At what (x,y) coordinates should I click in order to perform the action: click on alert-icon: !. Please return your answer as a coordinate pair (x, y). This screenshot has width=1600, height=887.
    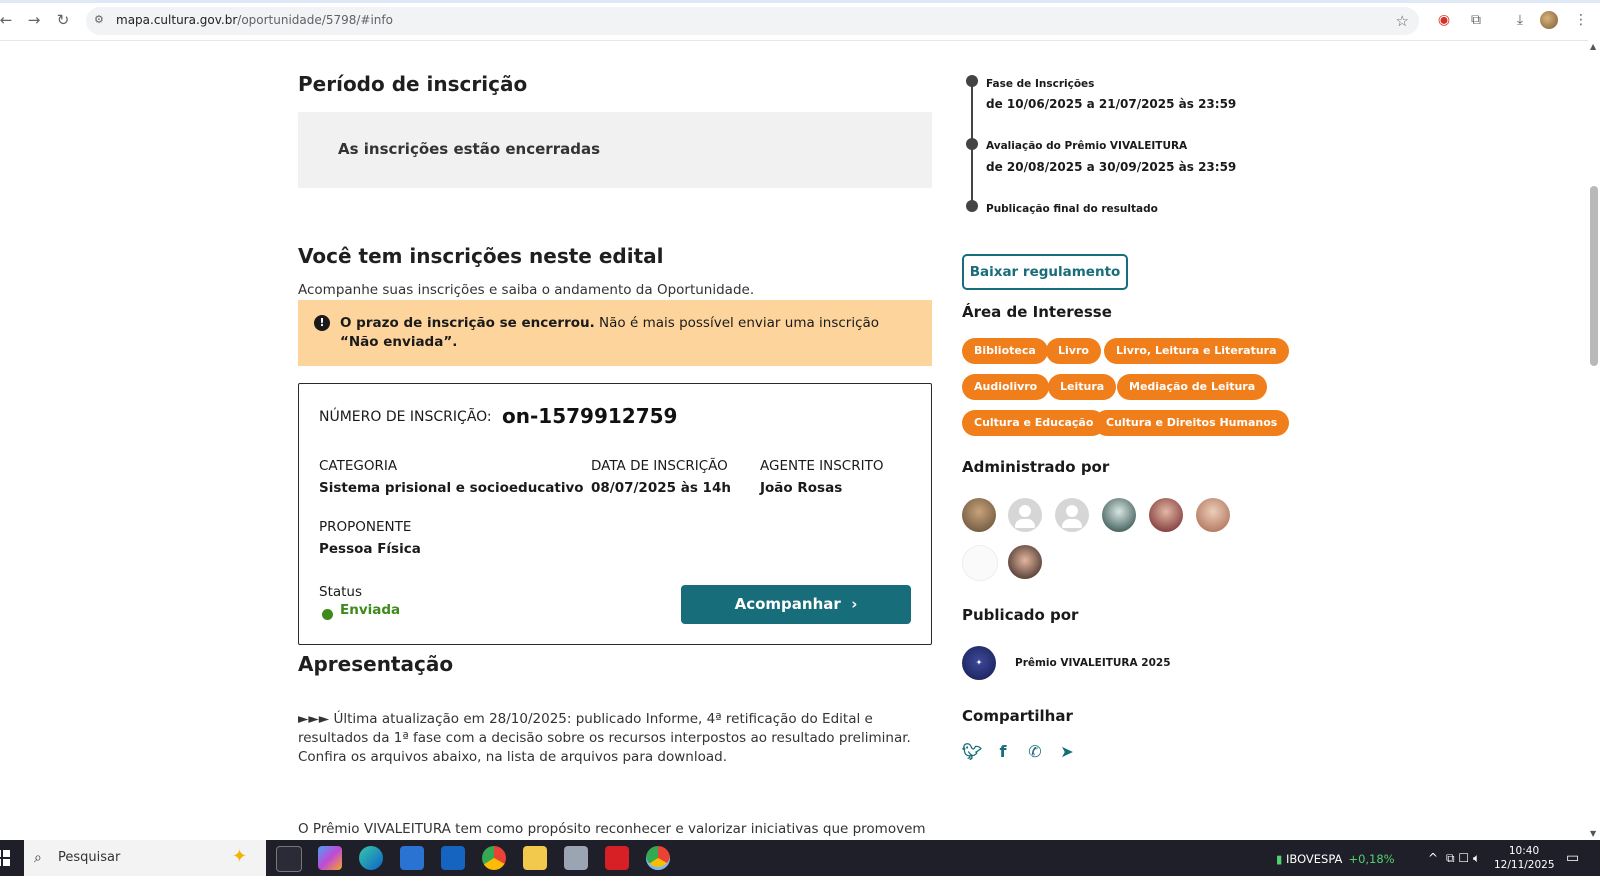
    Looking at the image, I should click on (322, 323).